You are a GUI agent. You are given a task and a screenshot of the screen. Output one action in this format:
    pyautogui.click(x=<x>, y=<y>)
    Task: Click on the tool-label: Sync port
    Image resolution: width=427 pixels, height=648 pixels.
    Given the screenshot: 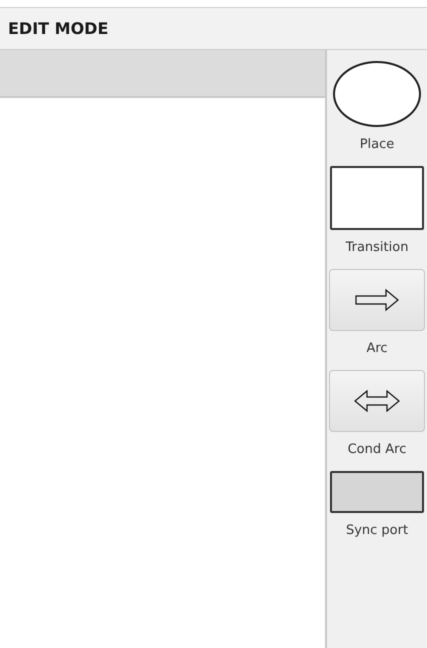 What is the action you would take?
    pyautogui.click(x=377, y=530)
    